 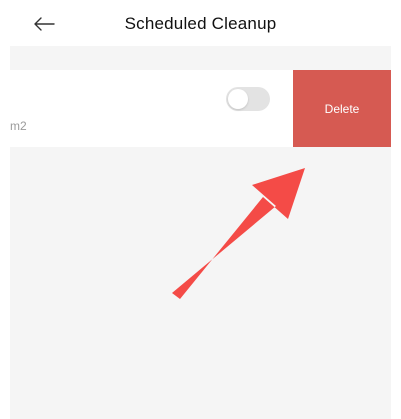 I want to click on cleanup-schedule-item: m2, so click(x=151, y=108).